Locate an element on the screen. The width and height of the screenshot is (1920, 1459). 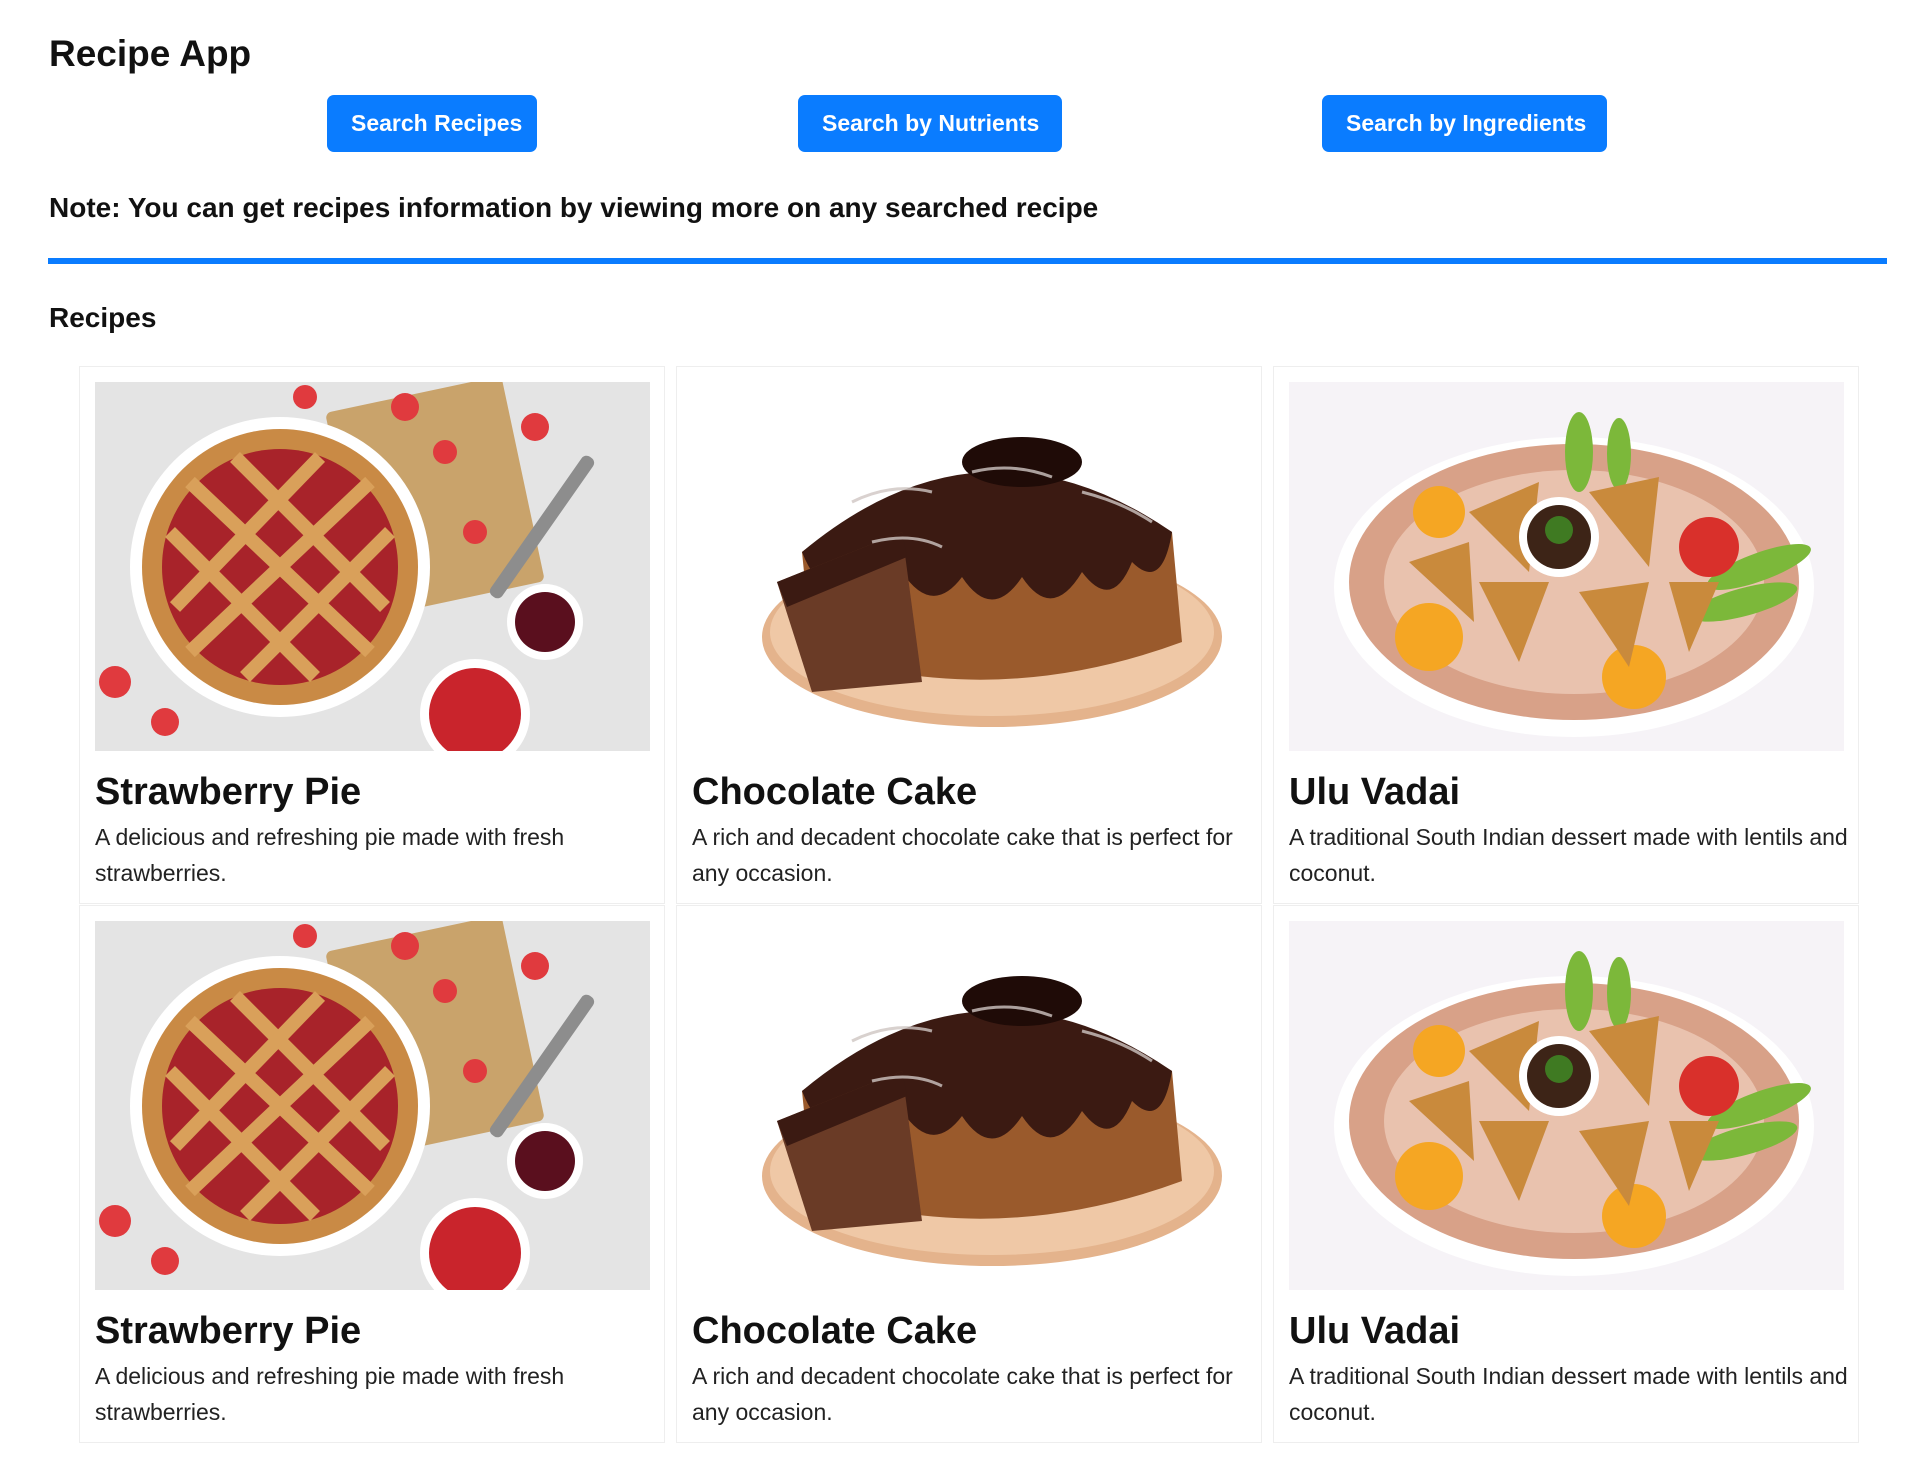
search-by-ingredients-button: Search by Ingredients is located at coordinates (1464, 123).